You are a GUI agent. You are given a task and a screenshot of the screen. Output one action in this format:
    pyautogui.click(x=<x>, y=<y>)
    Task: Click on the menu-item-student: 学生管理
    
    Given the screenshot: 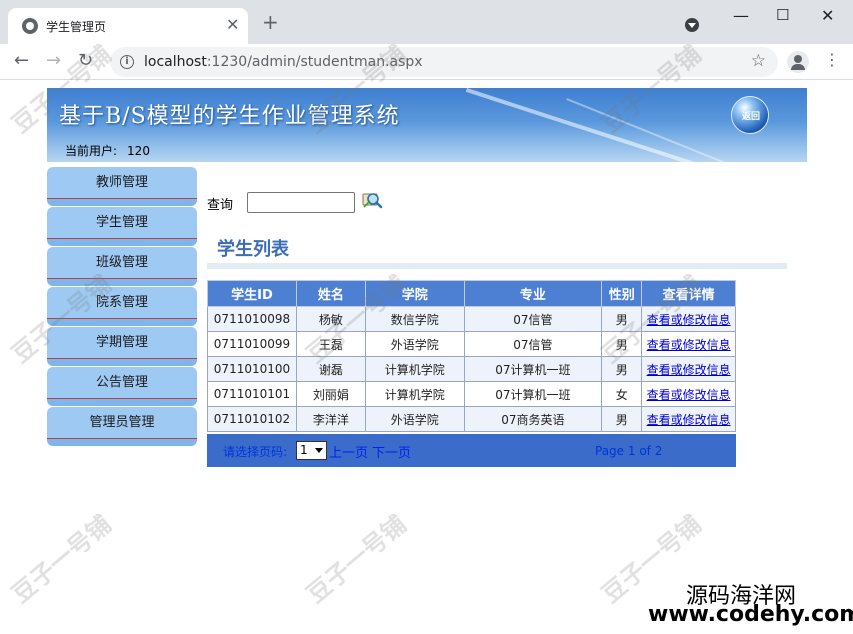 What is the action you would take?
    pyautogui.click(x=122, y=227)
    